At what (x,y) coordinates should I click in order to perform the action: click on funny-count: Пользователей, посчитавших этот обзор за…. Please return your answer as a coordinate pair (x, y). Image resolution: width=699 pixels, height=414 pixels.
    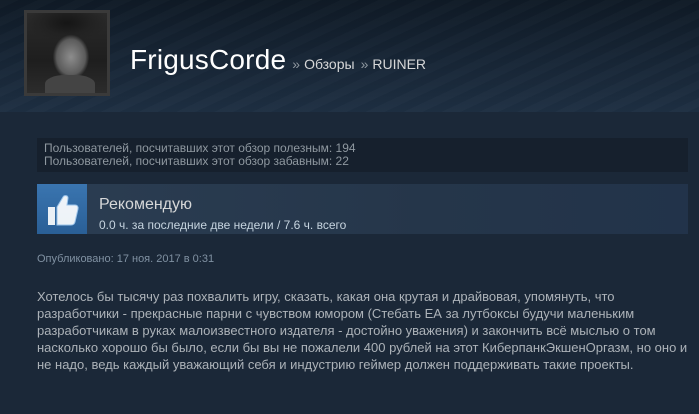
    Looking at the image, I should click on (196, 161).